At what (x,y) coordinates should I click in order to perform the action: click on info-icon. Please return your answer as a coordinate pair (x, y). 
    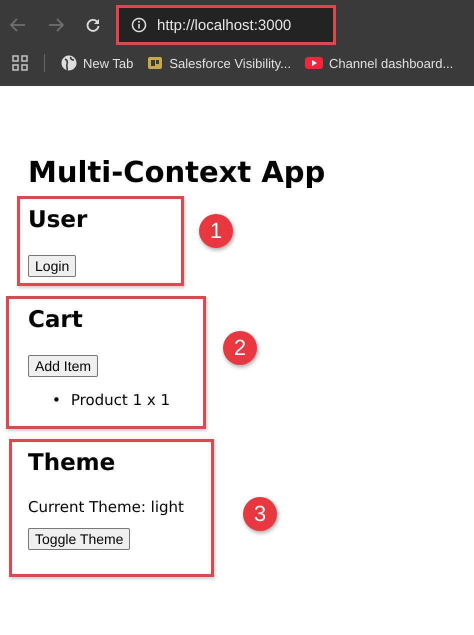
    Looking at the image, I should click on (139, 25).